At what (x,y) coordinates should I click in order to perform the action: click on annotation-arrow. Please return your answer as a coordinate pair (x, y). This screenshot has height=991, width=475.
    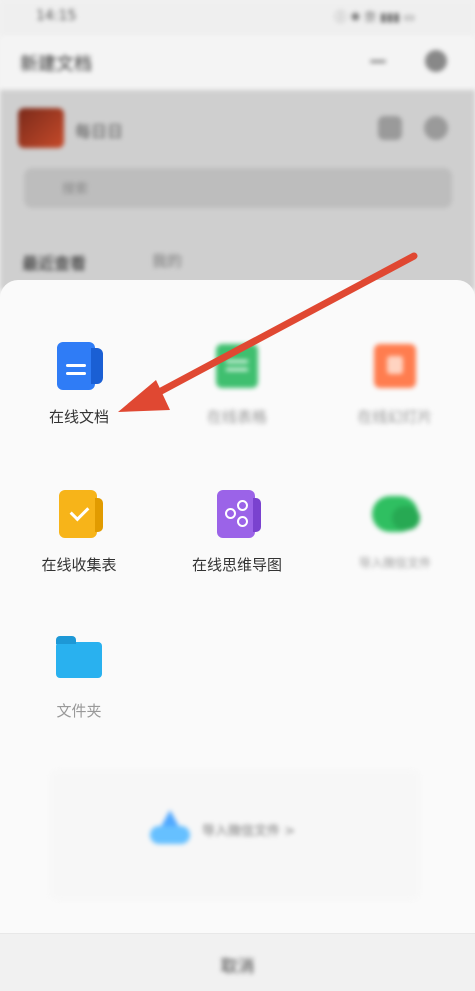
    Looking at the image, I should click on (268, 332).